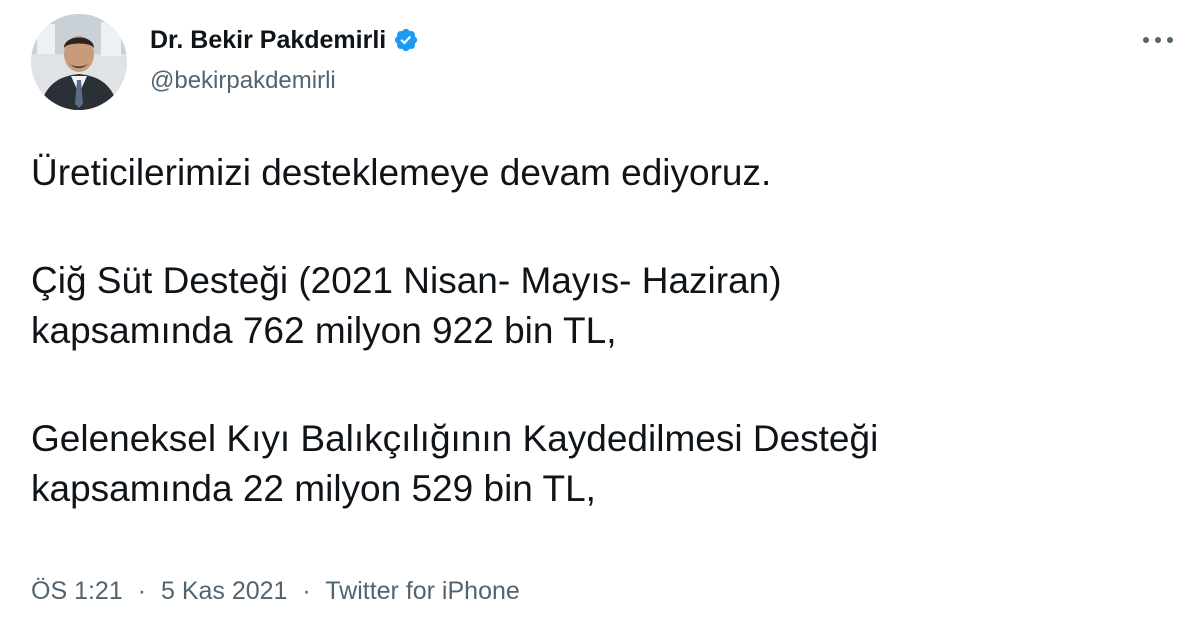 The height and width of the screenshot is (628, 1200). What do you see at coordinates (324, 330) in the screenshot?
I see `tweet-line: kapsamında 762 milyon 922 bin TL,` at bounding box center [324, 330].